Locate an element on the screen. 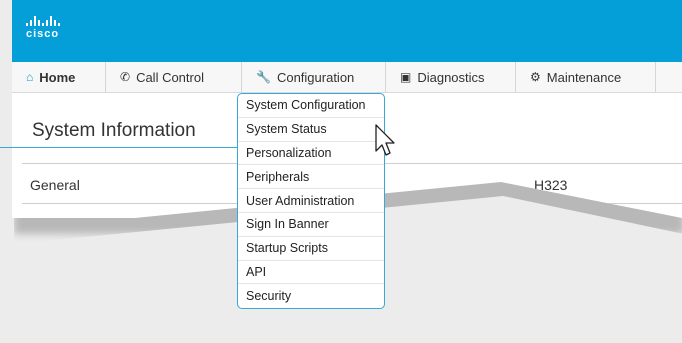 This screenshot has width=682, height=343. toolbox-icon: ▣ is located at coordinates (406, 77).